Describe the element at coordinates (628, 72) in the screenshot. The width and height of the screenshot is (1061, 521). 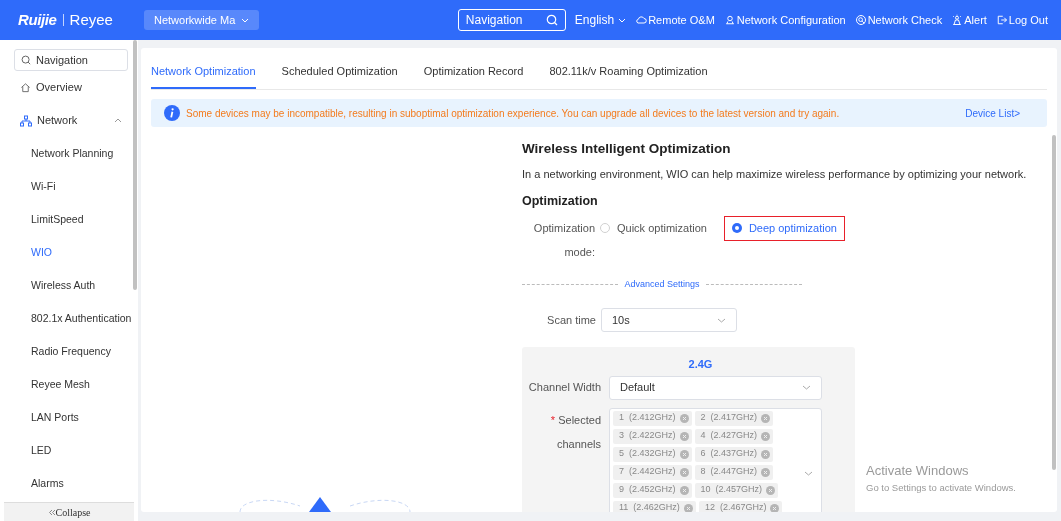
I see `tab: 802.11k/v Roaming Optimization` at that location.